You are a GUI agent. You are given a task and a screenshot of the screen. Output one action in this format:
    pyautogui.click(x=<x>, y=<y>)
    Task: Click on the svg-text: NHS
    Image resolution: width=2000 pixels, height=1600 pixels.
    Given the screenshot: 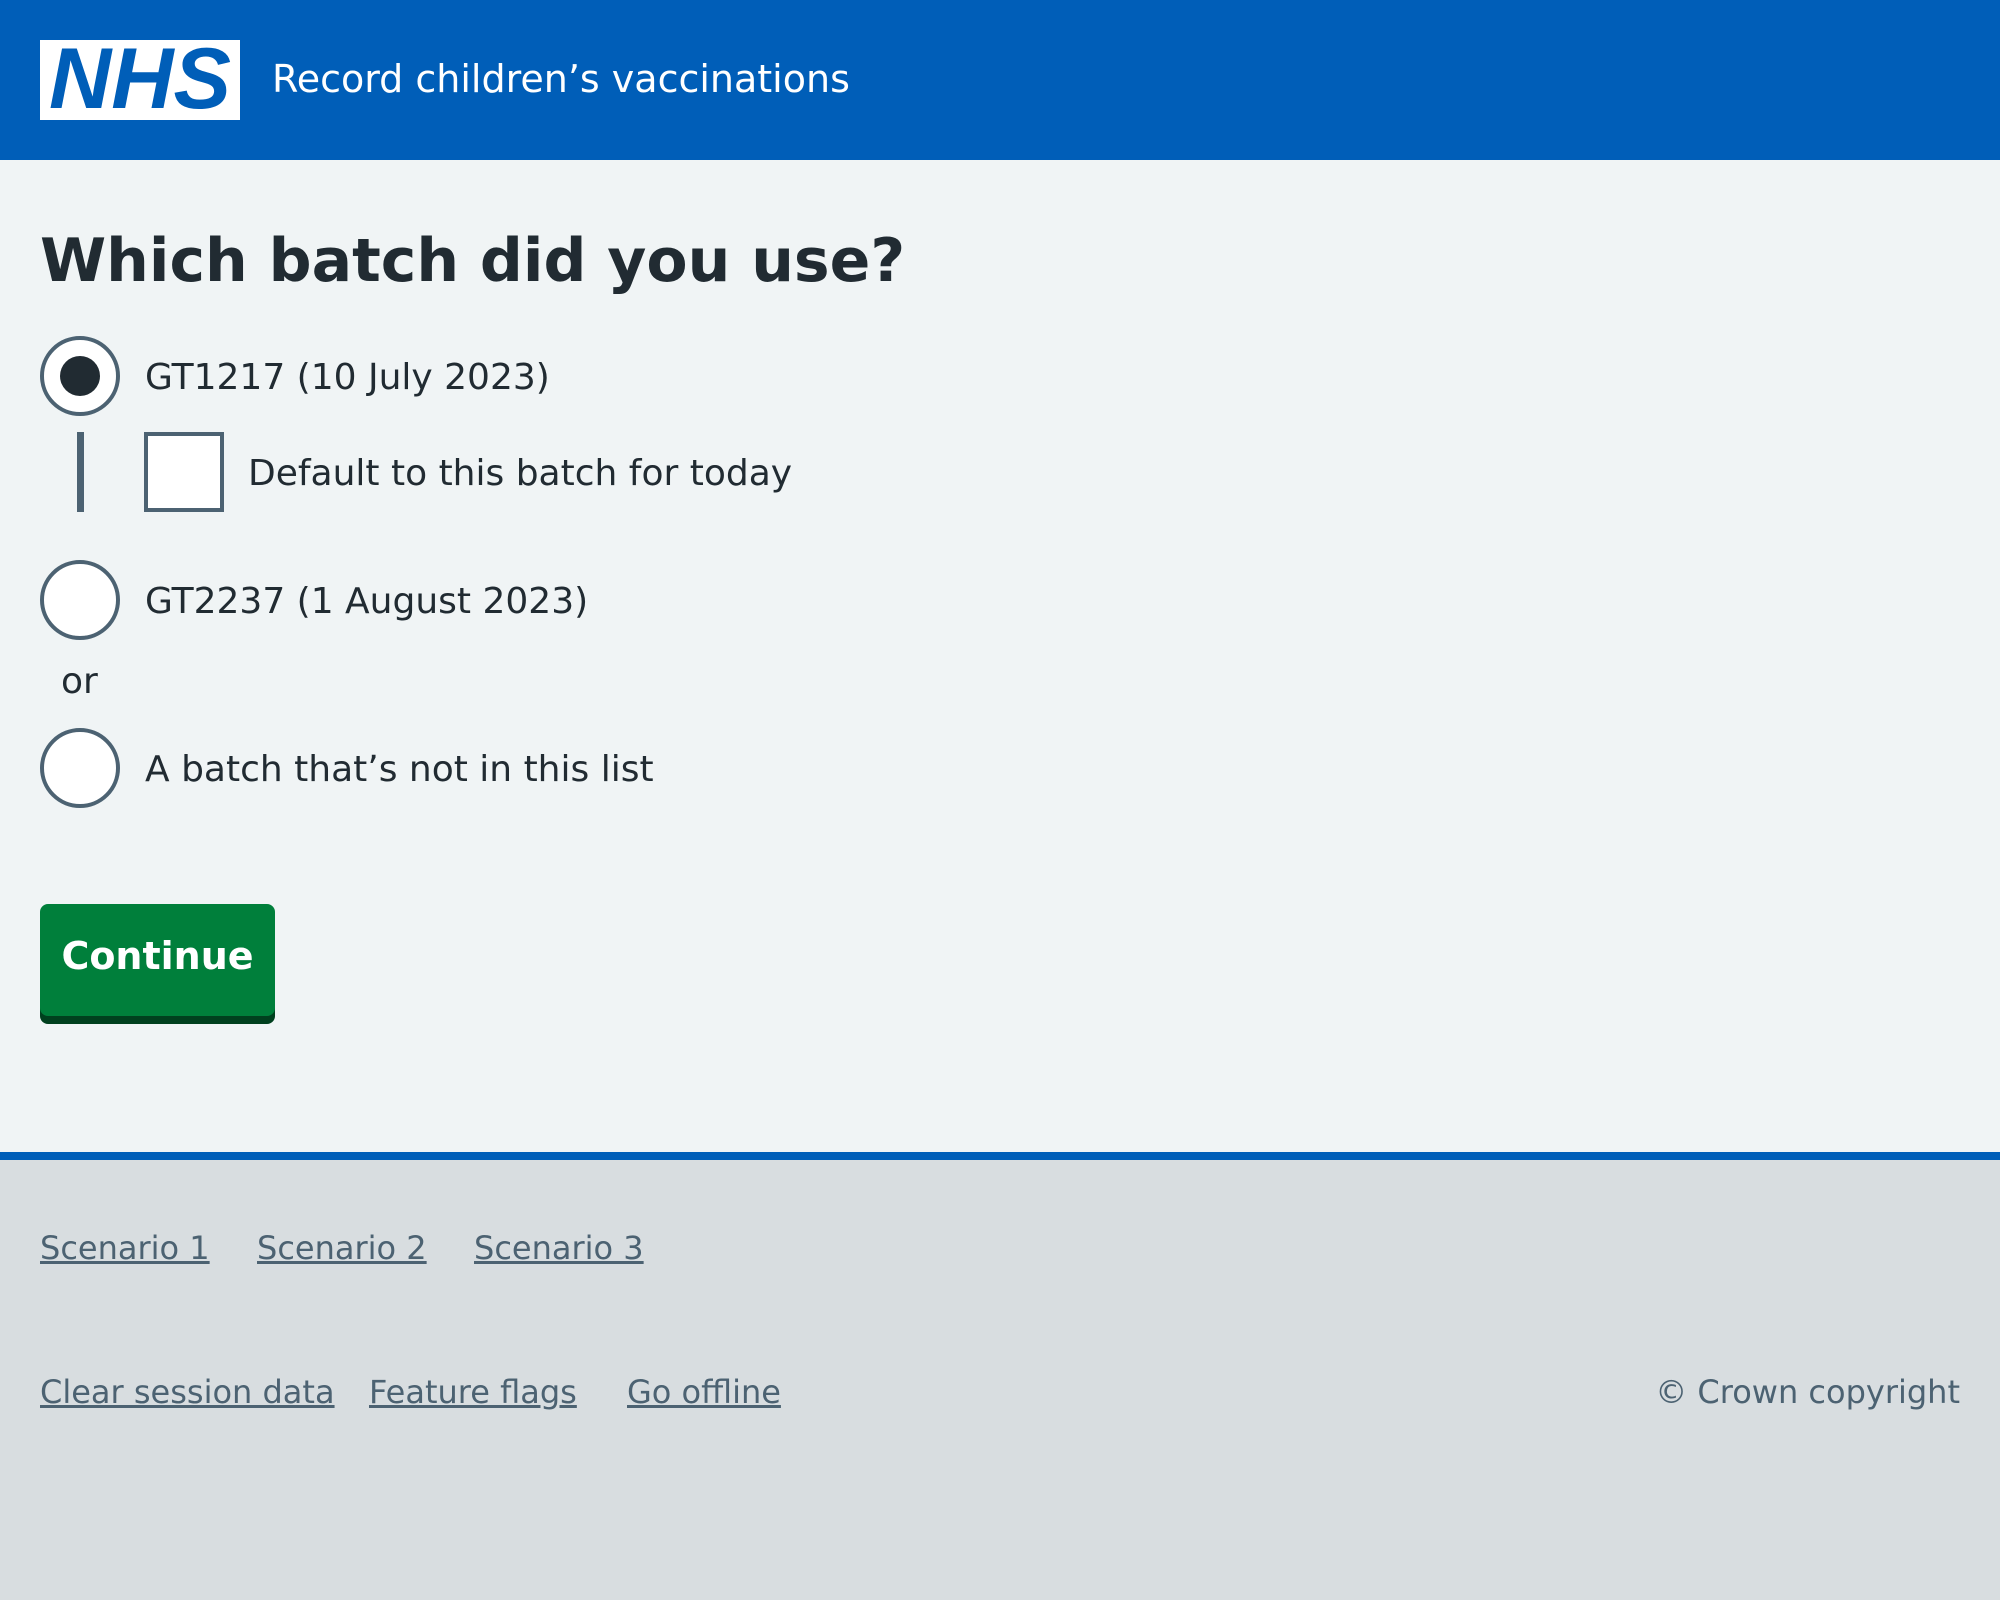 What is the action you would take?
    pyautogui.click(x=140, y=80)
    